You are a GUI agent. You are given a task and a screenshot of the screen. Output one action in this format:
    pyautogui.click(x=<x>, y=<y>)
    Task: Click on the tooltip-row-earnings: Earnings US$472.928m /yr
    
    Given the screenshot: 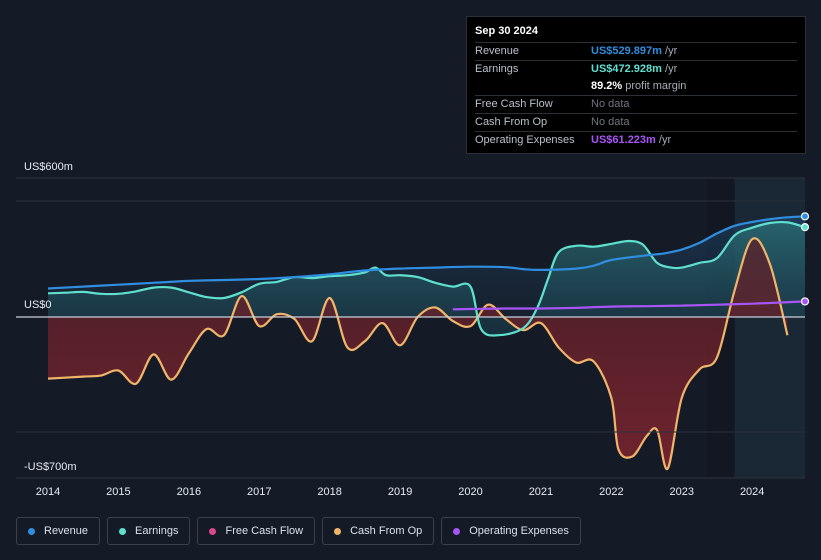 What is the action you would take?
    pyautogui.click(x=636, y=69)
    